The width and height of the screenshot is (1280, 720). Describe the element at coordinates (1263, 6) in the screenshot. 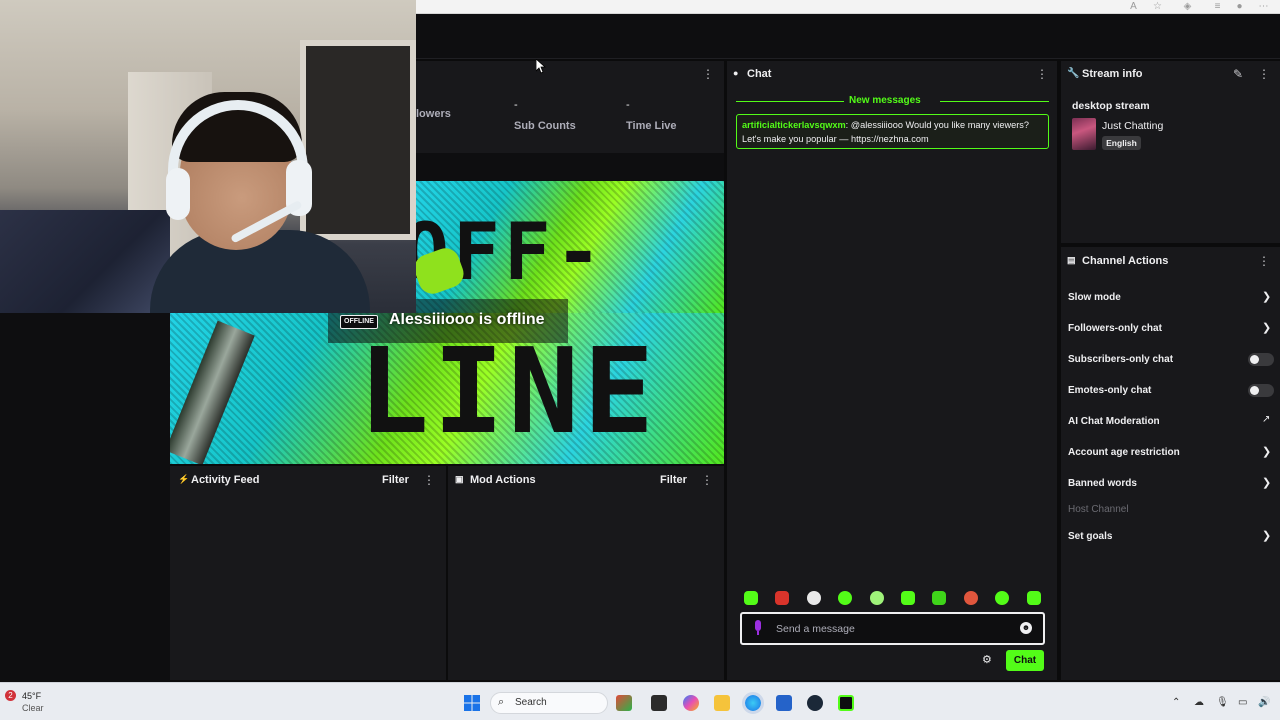

I see `browser-menu-icon: ⋯` at that location.